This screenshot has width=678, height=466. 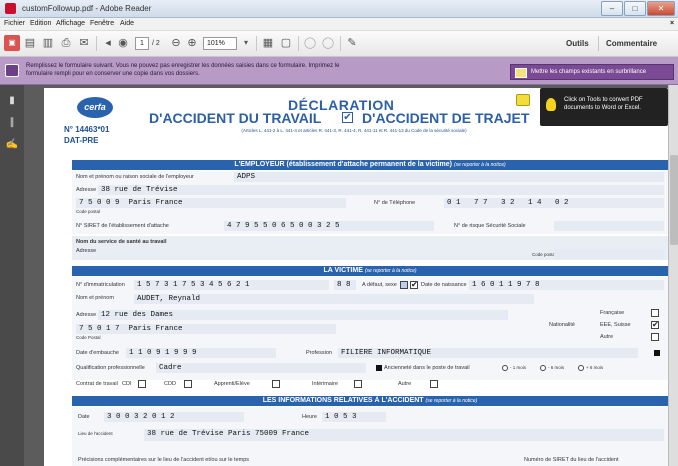 What do you see at coordinates (84, 43) in the screenshot?
I see `email-icon: ✉` at bounding box center [84, 43].